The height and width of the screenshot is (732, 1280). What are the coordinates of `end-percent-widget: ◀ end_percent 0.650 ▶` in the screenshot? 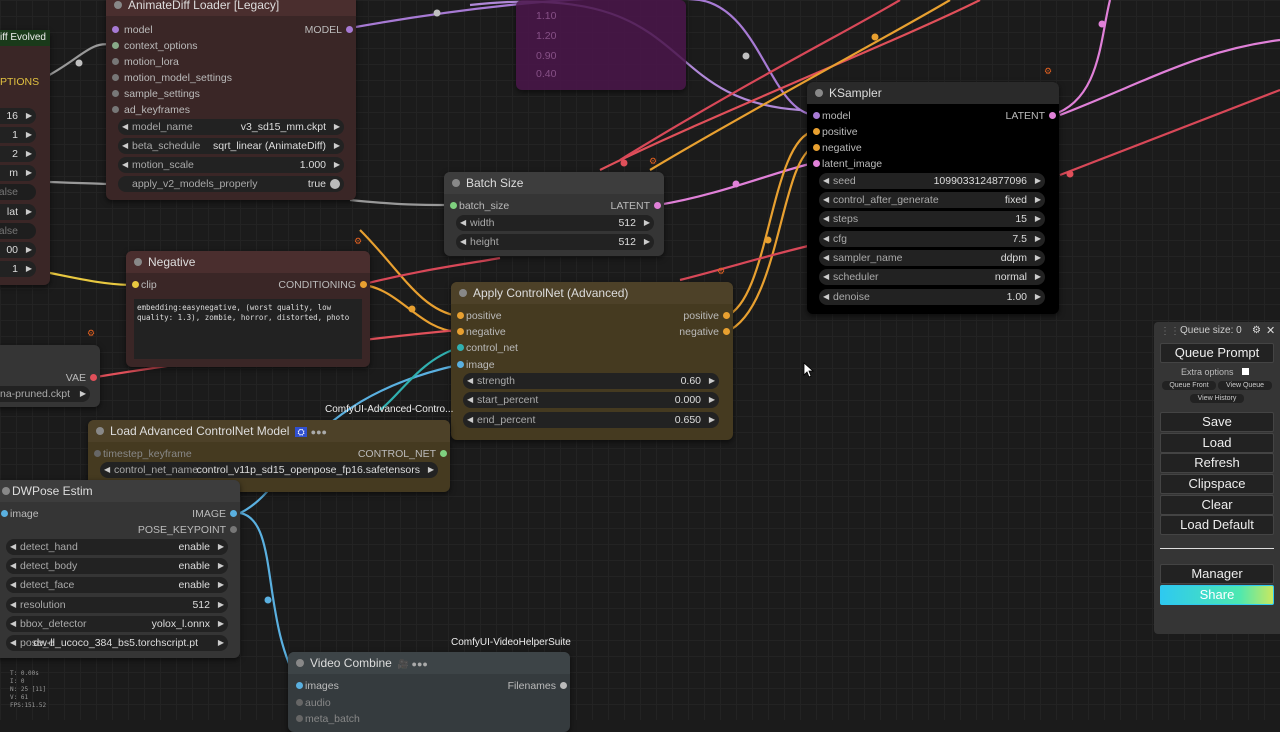 It's located at (591, 420).